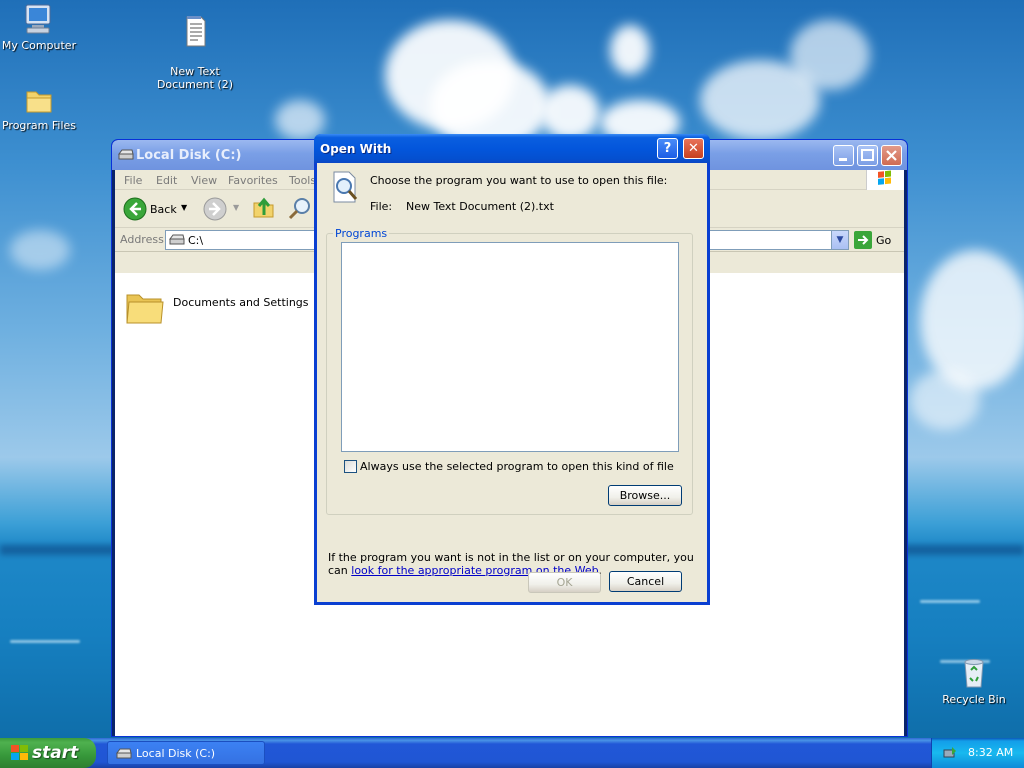 This screenshot has height=768, width=1024. Describe the element at coordinates (302, 180) in the screenshot. I see `menu-tools: Tools` at that location.